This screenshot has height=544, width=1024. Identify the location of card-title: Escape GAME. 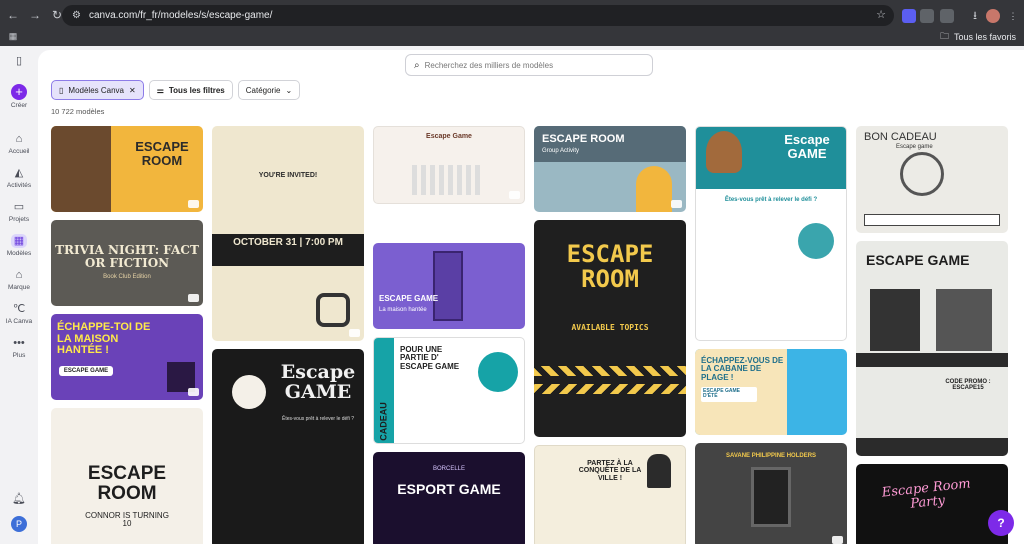
(318, 382).